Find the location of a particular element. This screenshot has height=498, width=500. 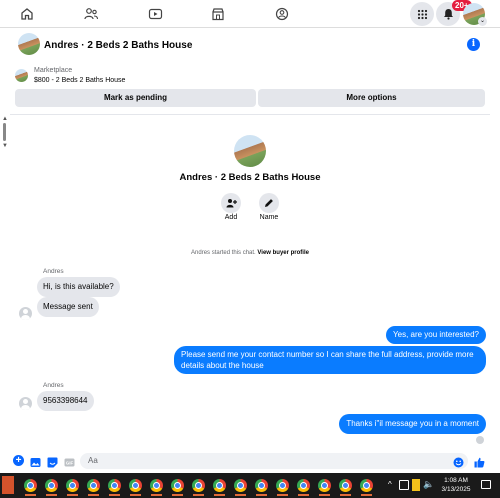

chevron-down-icon: ⌄ is located at coordinates (482, 21).